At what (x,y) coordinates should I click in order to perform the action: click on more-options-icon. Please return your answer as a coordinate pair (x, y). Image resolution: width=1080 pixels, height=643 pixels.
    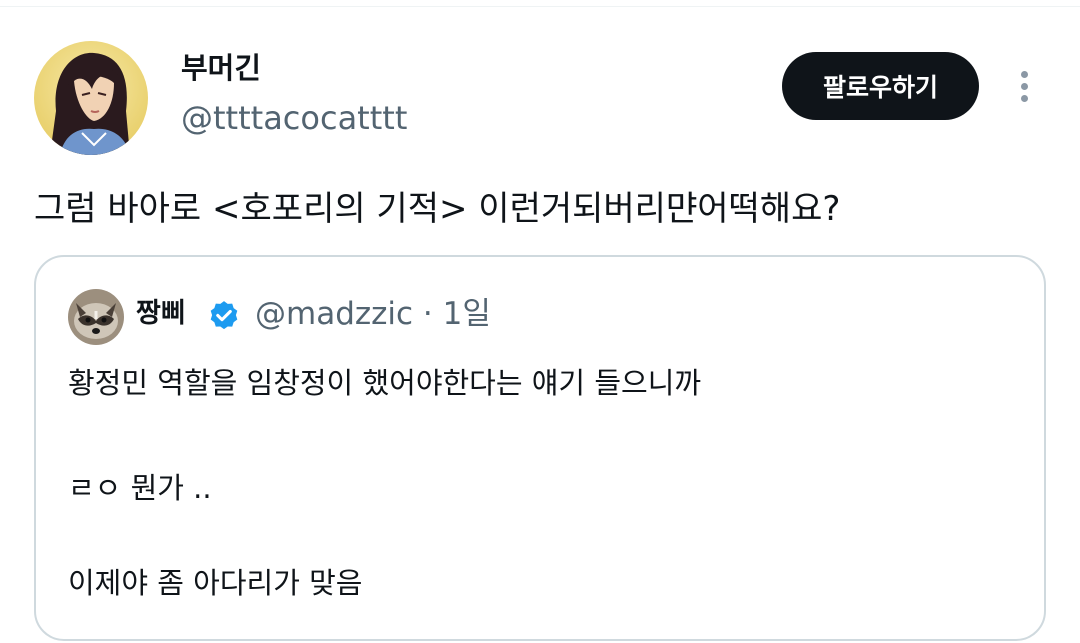
    Looking at the image, I should click on (1024, 86).